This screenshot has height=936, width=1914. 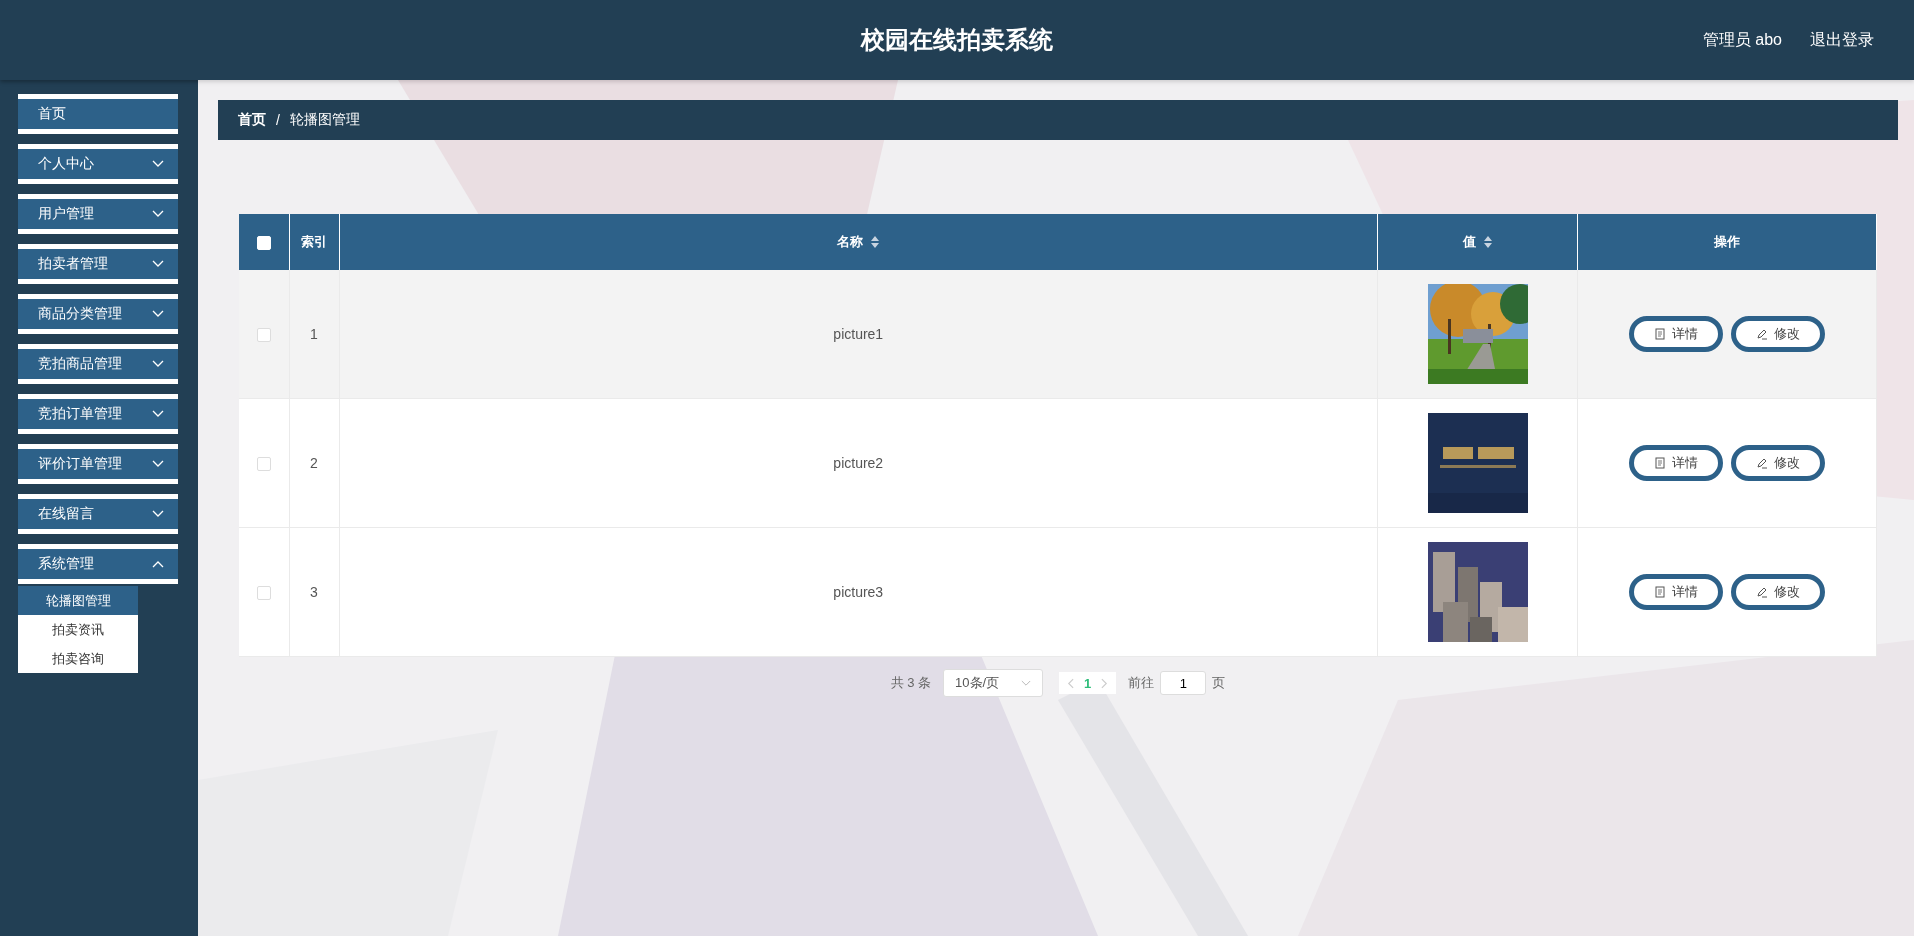 What do you see at coordinates (98, 564) in the screenshot?
I see `menu-item: 系统管理` at bounding box center [98, 564].